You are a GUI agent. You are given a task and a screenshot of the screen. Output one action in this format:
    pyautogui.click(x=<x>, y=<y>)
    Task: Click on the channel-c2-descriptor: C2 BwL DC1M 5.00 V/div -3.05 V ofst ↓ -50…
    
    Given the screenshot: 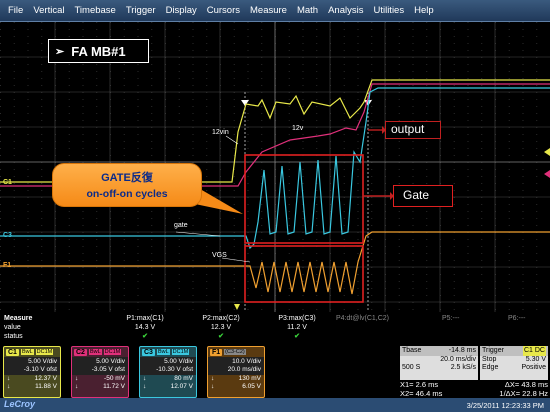 What is the action you would take?
    pyautogui.click(x=100, y=372)
    